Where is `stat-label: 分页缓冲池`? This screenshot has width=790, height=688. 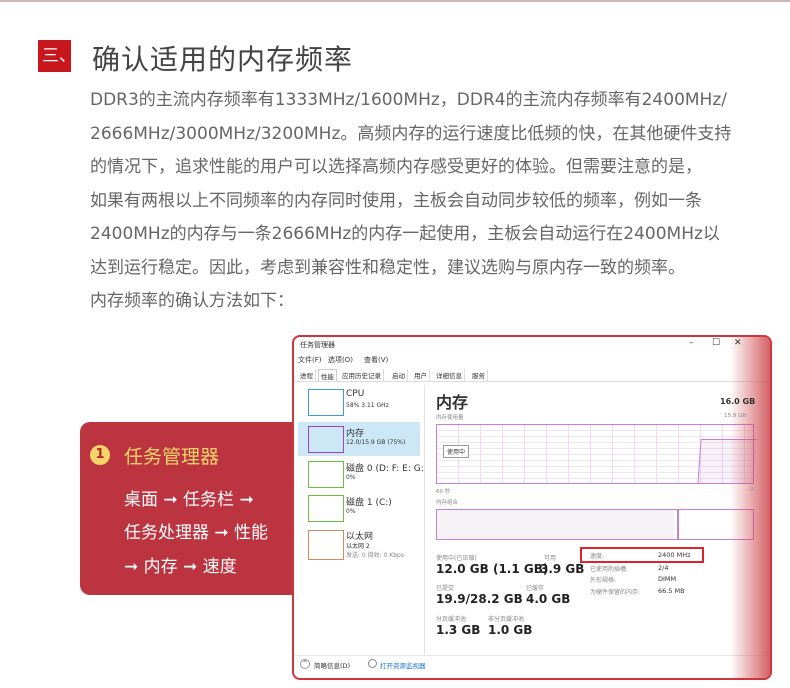
stat-label: 分页缓冲池 is located at coordinates (451, 619).